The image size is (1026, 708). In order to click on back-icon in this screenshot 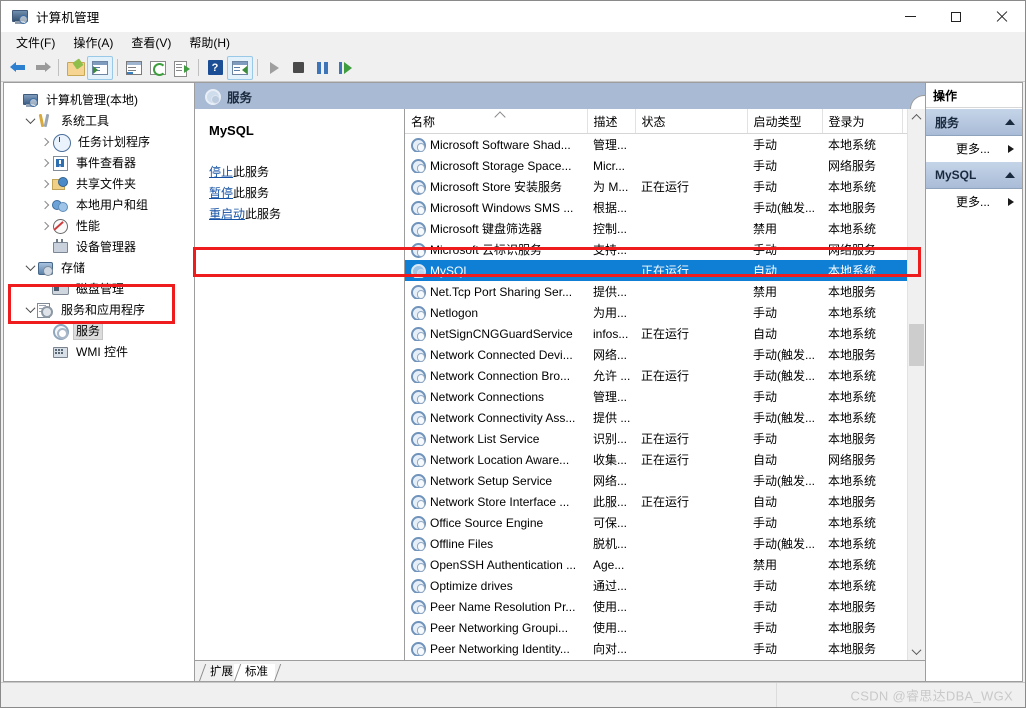, I will do `click(18, 68)`.